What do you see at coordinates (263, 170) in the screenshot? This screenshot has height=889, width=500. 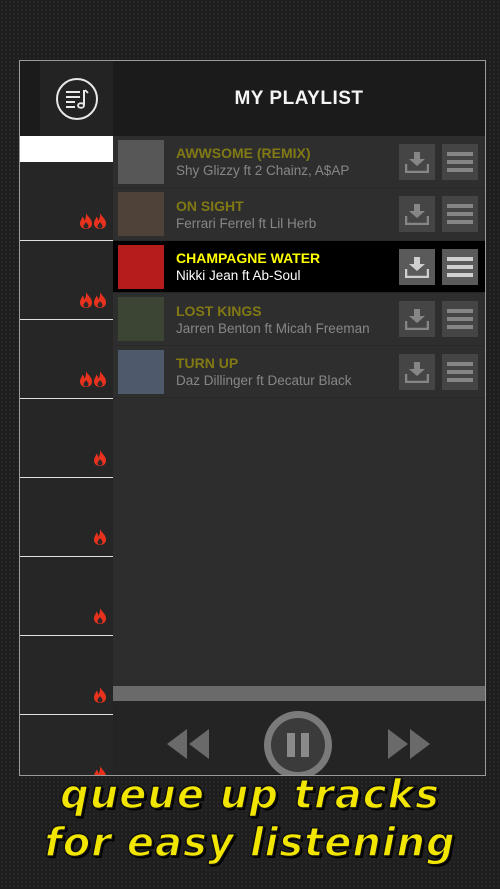 I see `track-artist: Shy Glizzy ft 2 Chainz, A$AP` at bounding box center [263, 170].